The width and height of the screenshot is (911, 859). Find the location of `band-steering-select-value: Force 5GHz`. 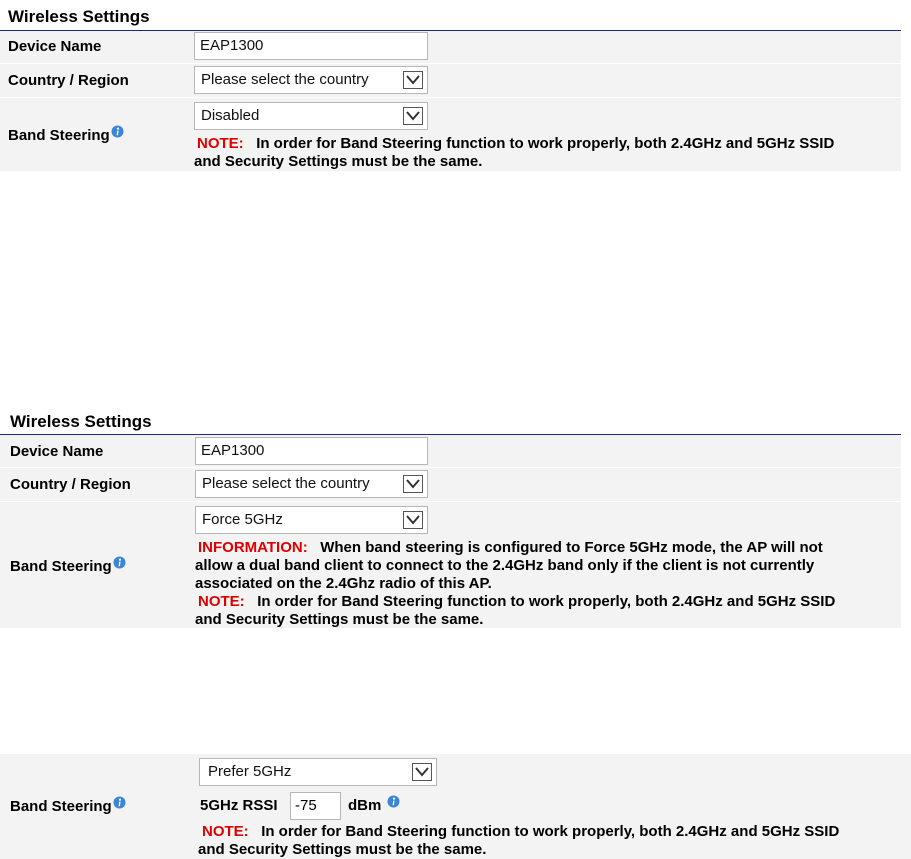

band-steering-select-value: Force 5GHz is located at coordinates (242, 519).